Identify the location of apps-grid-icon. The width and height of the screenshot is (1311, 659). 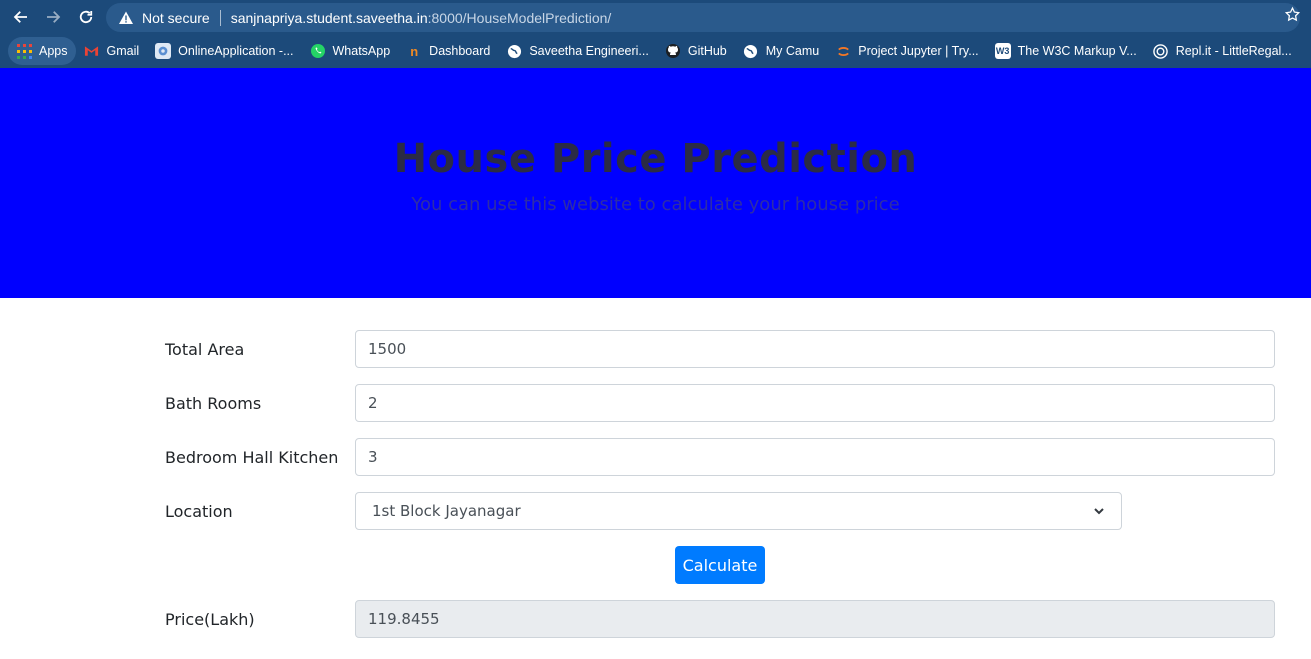
(24, 51).